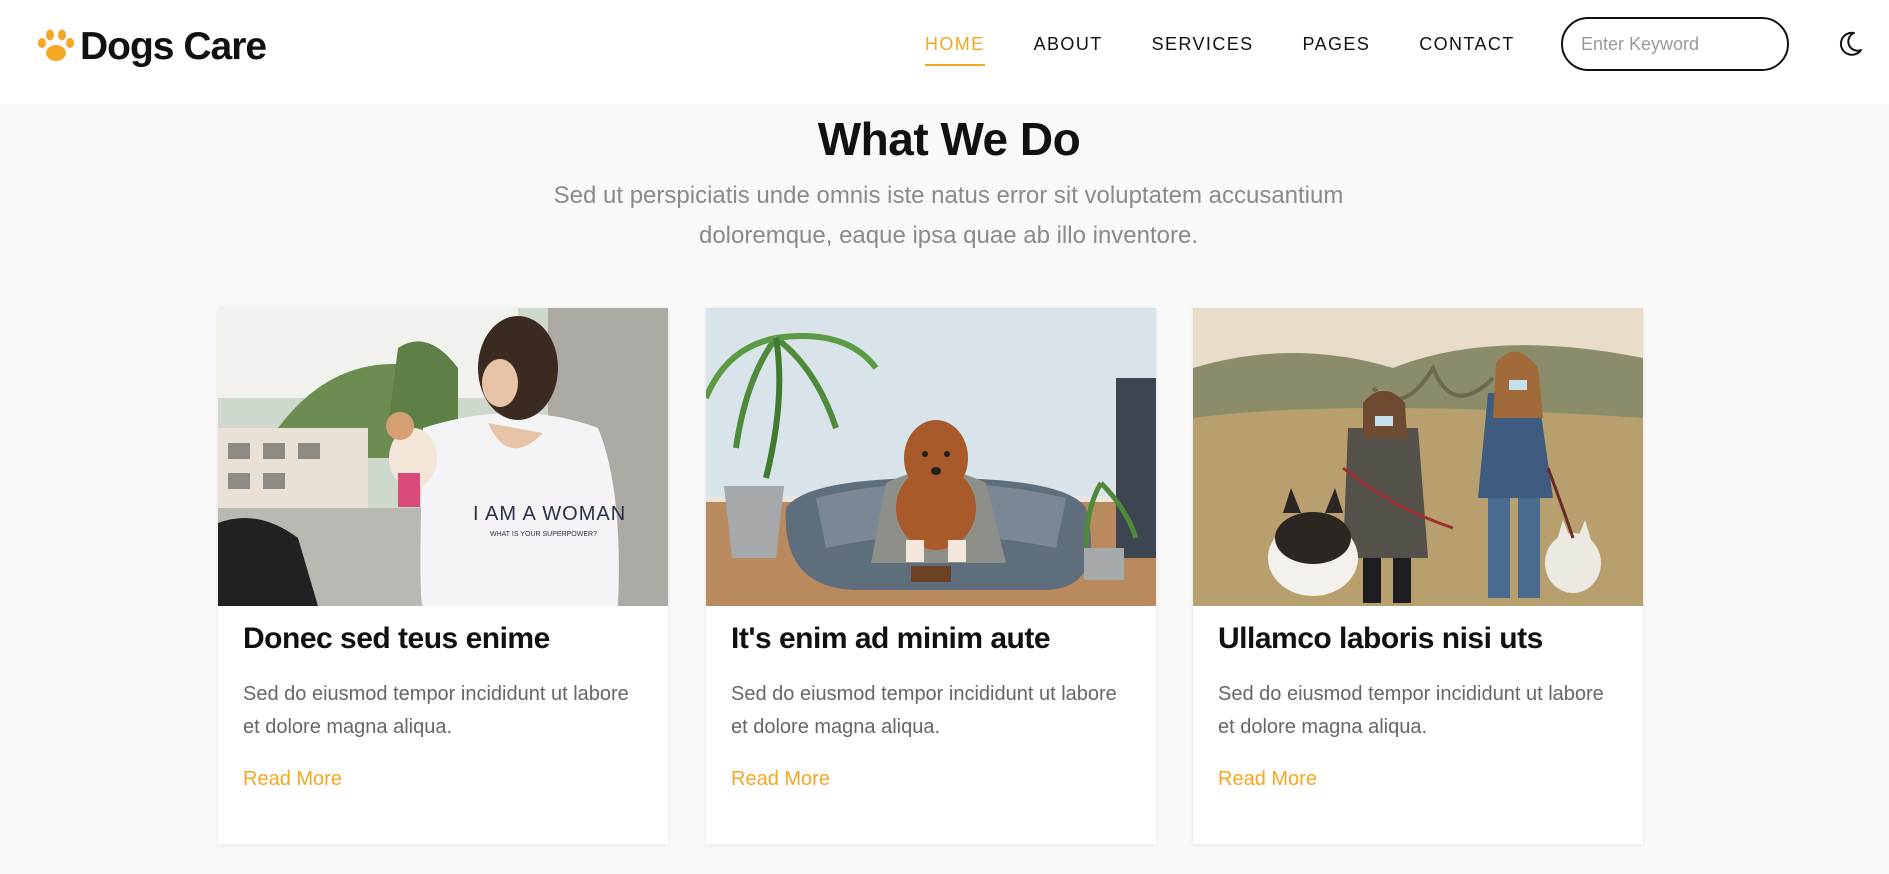  I want to click on paw-icon, so click(56, 45).